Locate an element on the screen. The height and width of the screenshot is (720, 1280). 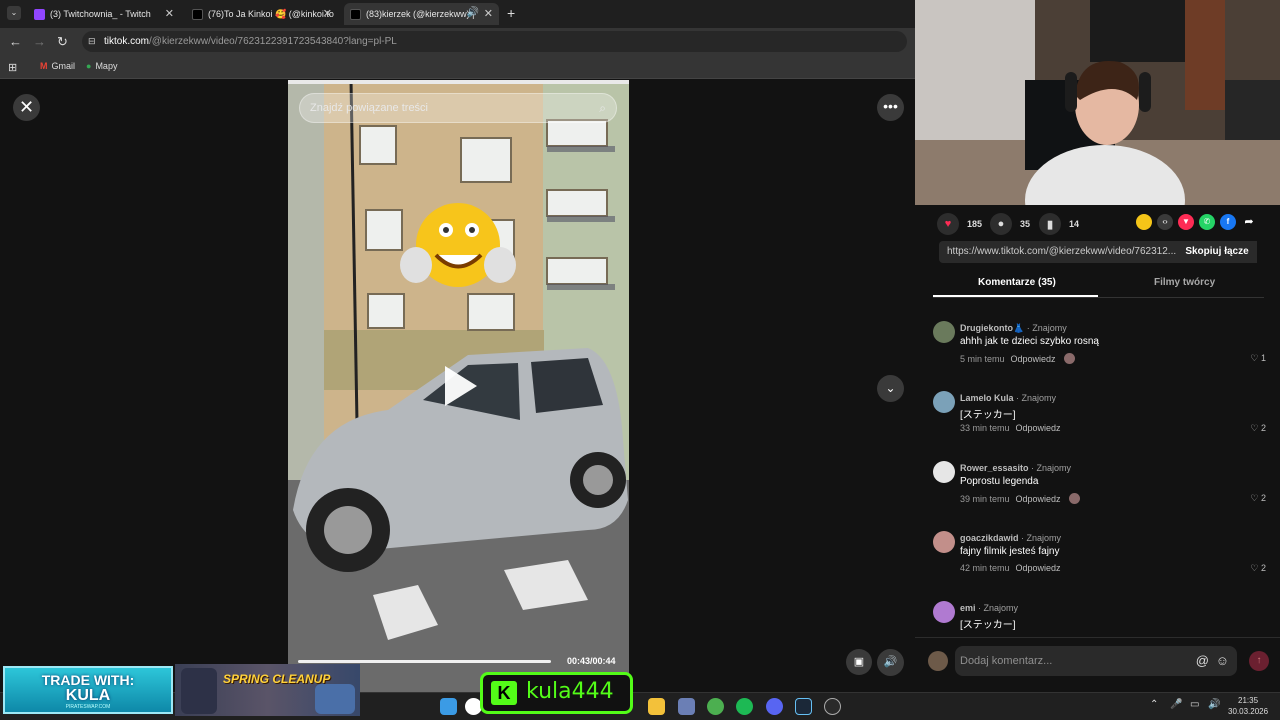
comment-time: 42 min temu is located at coordinates (985, 568).